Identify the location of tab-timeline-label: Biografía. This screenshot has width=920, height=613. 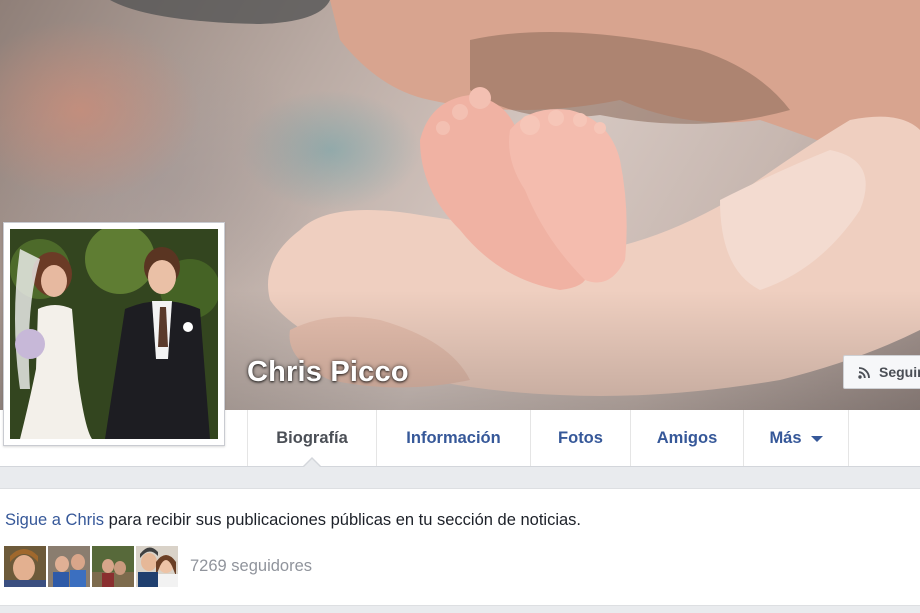
(312, 437).